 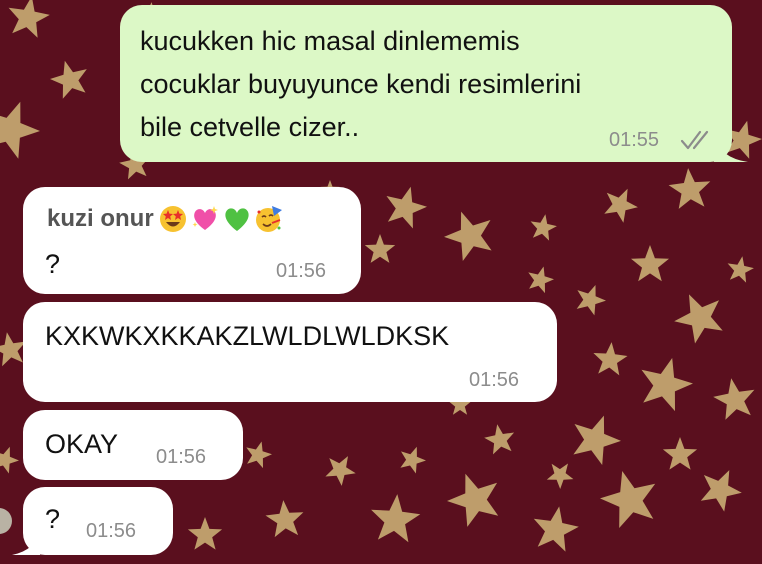 What do you see at coordinates (205, 218) in the screenshot?
I see `sparkling-heart-emoji` at bounding box center [205, 218].